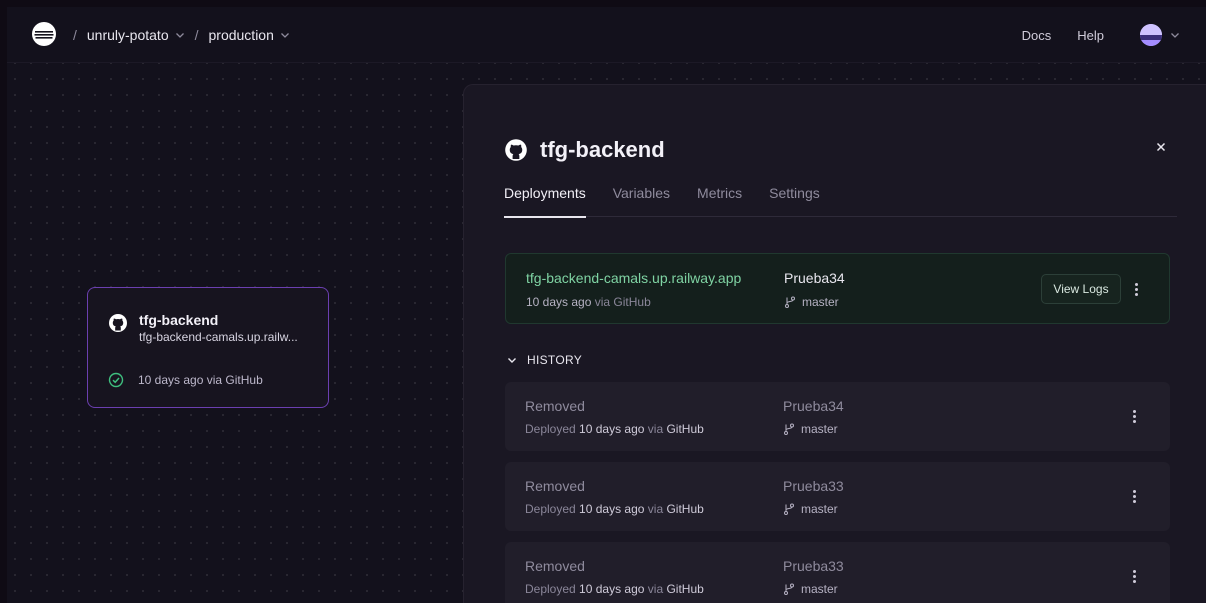 The height and width of the screenshot is (603, 1206). I want to click on account-menu, so click(1160, 35).